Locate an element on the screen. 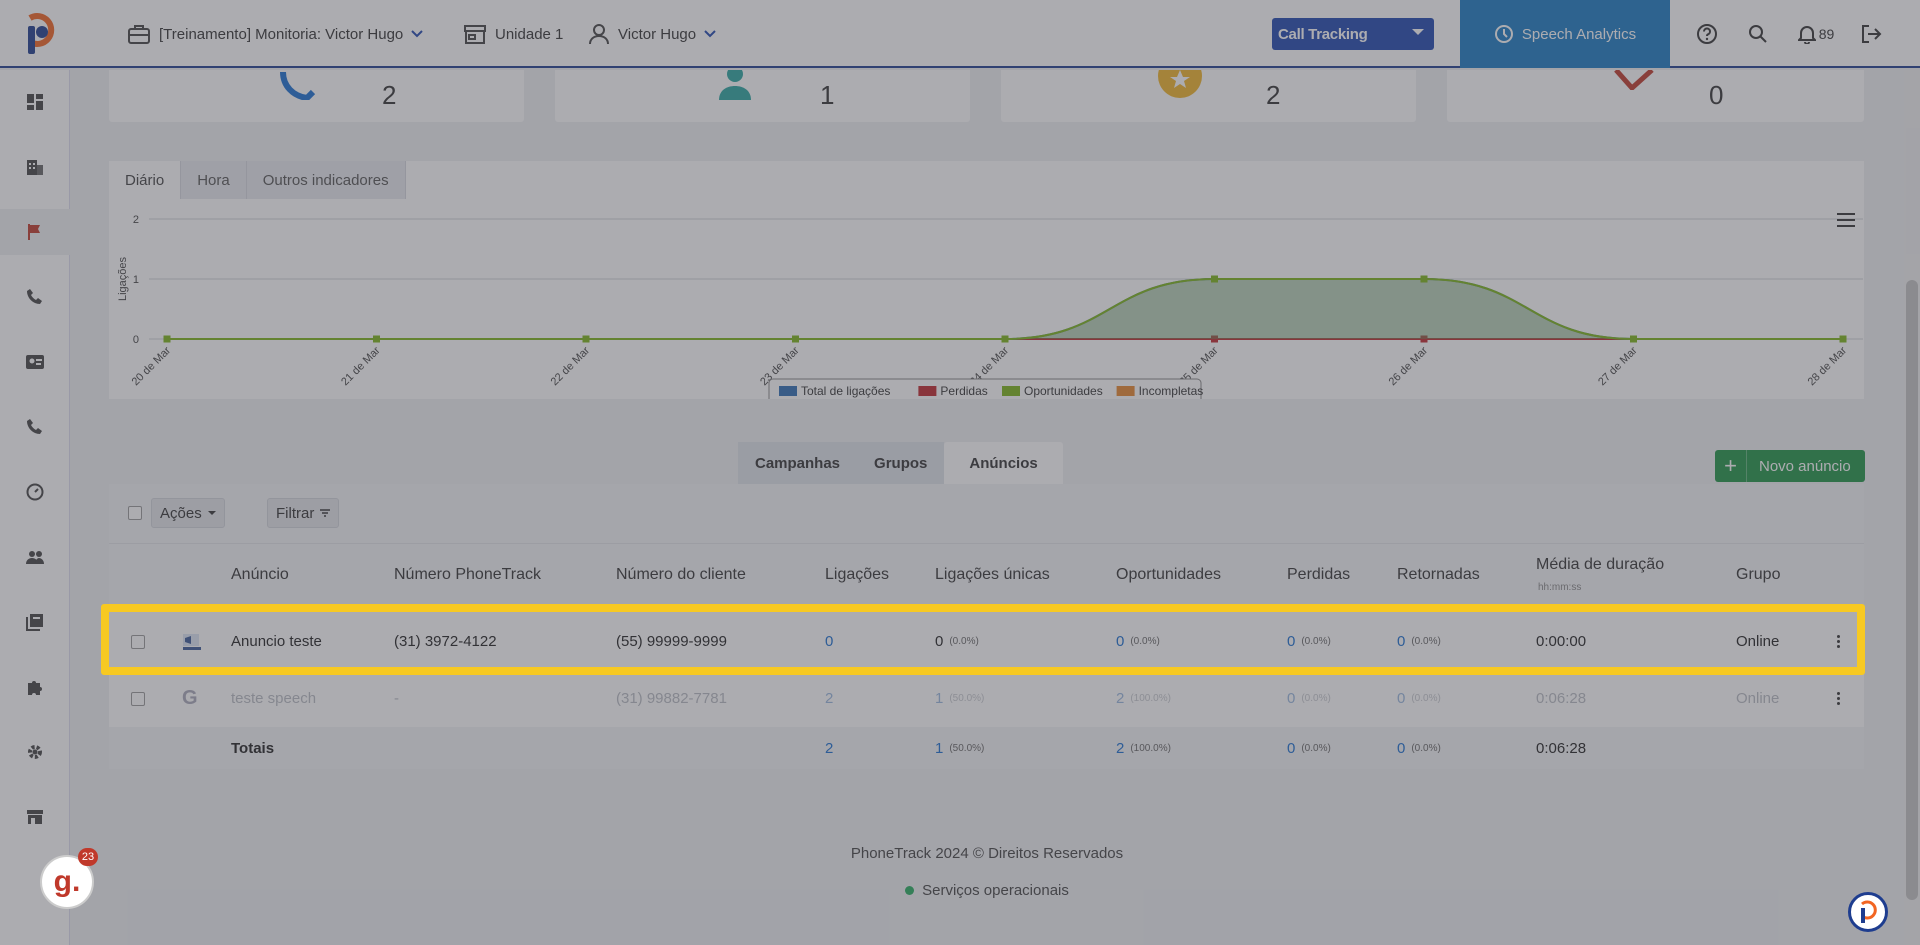  building-icon is located at coordinates (35, 167).